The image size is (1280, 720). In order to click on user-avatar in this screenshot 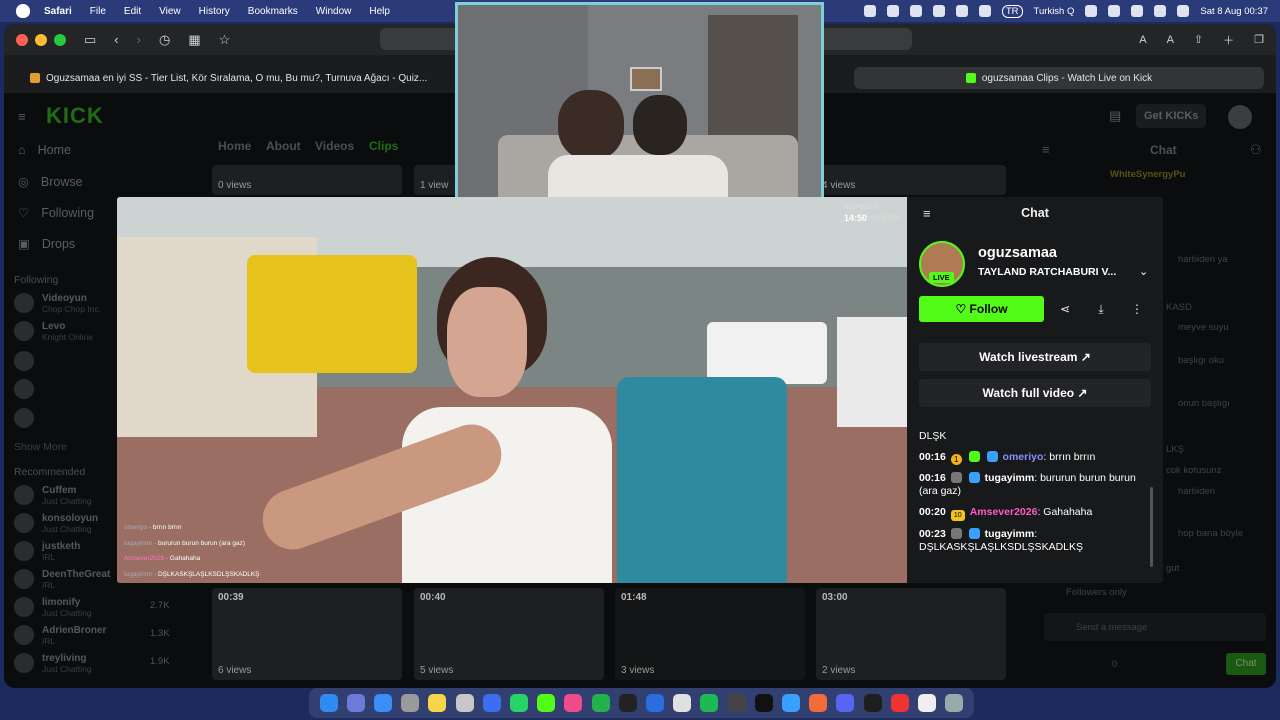, I will do `click(1240, 117)`.